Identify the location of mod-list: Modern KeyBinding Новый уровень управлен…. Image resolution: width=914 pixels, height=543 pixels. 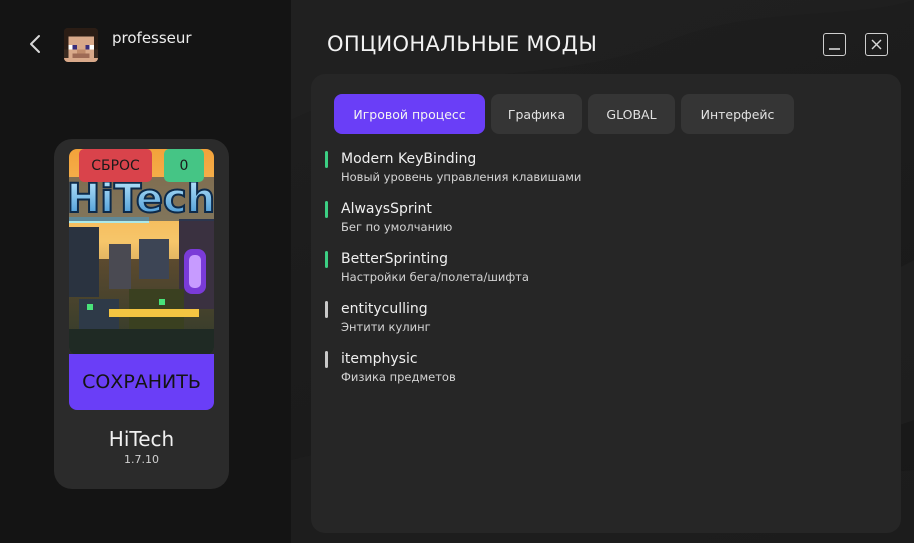
(453, 275).